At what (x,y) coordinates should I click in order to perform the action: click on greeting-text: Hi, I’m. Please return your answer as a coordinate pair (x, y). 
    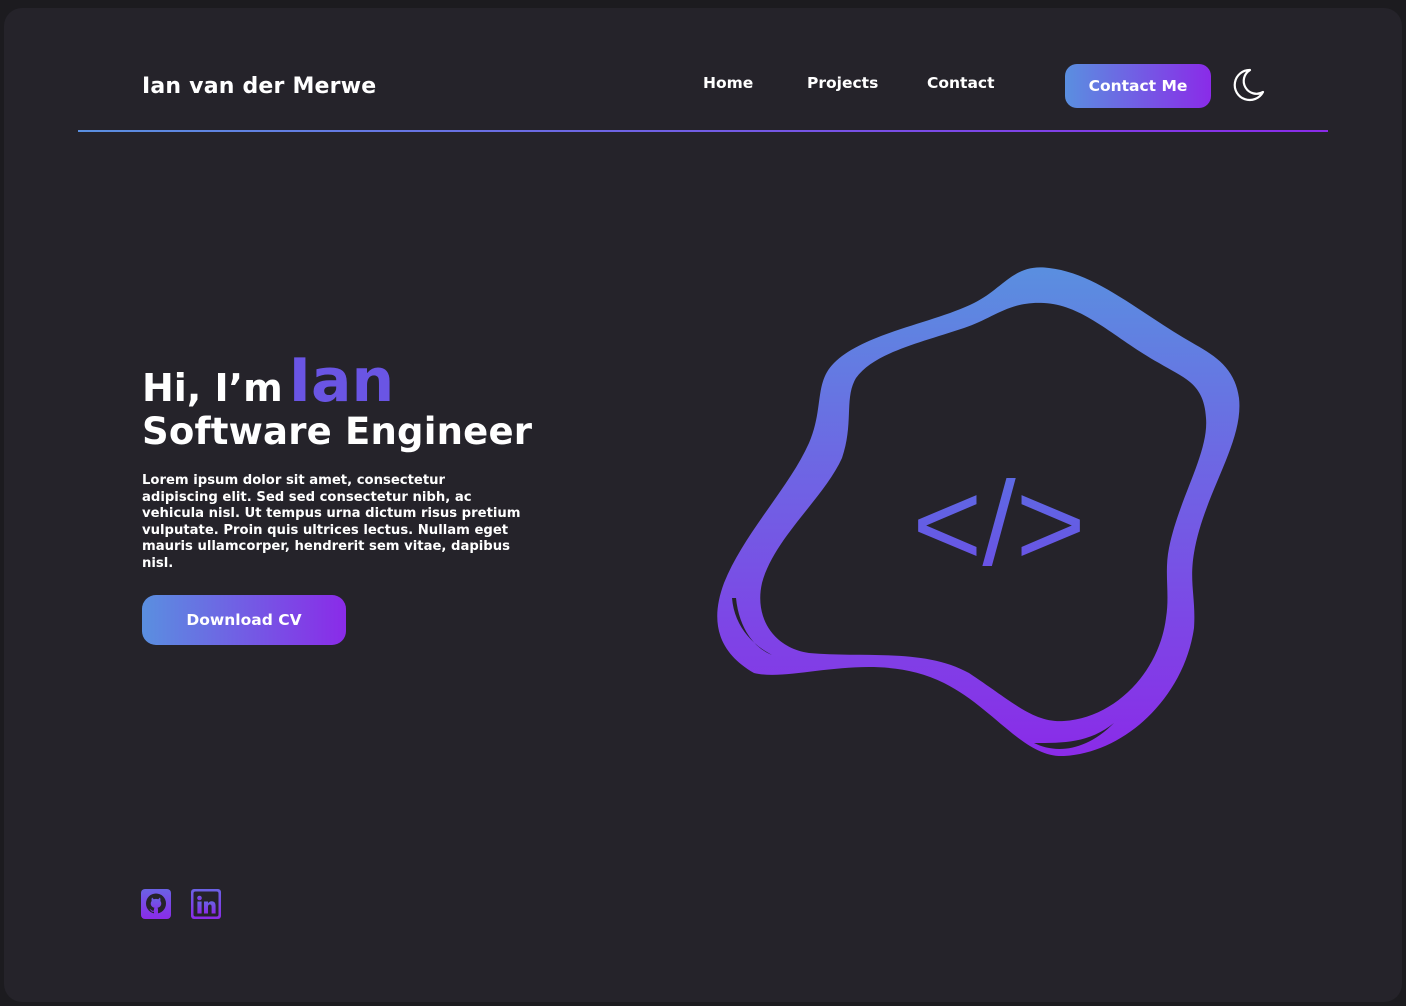
    Looking at the image, I should click on (212, 388).